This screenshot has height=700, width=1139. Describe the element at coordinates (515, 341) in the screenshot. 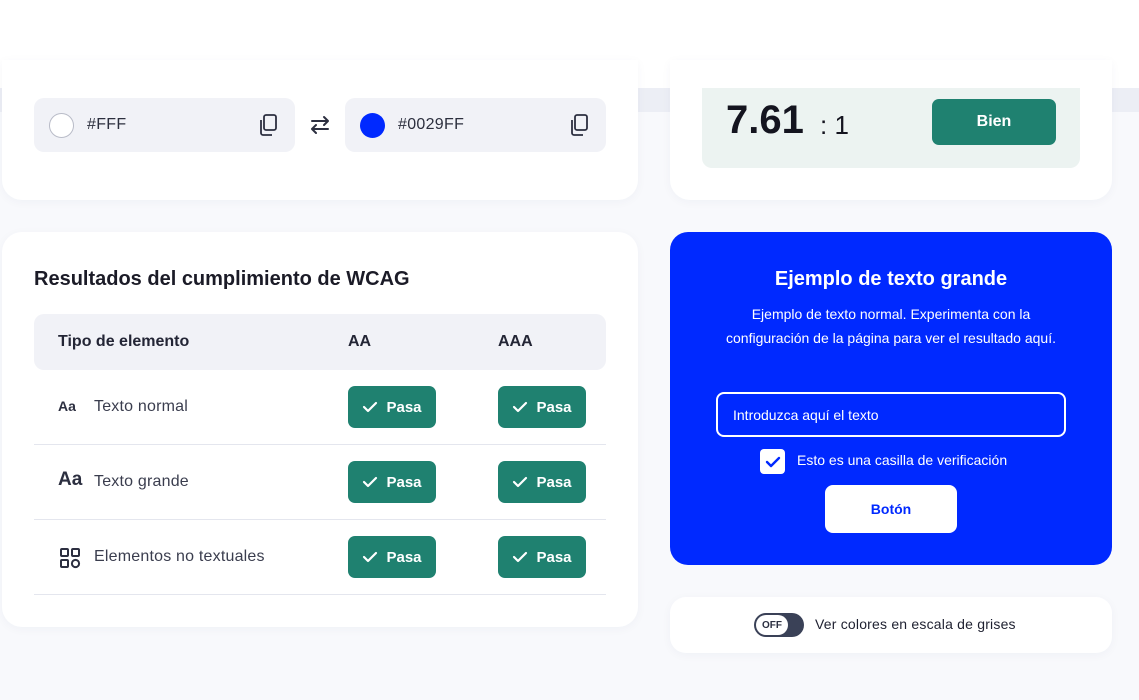

I see `header-aaa: AAA` at that location.